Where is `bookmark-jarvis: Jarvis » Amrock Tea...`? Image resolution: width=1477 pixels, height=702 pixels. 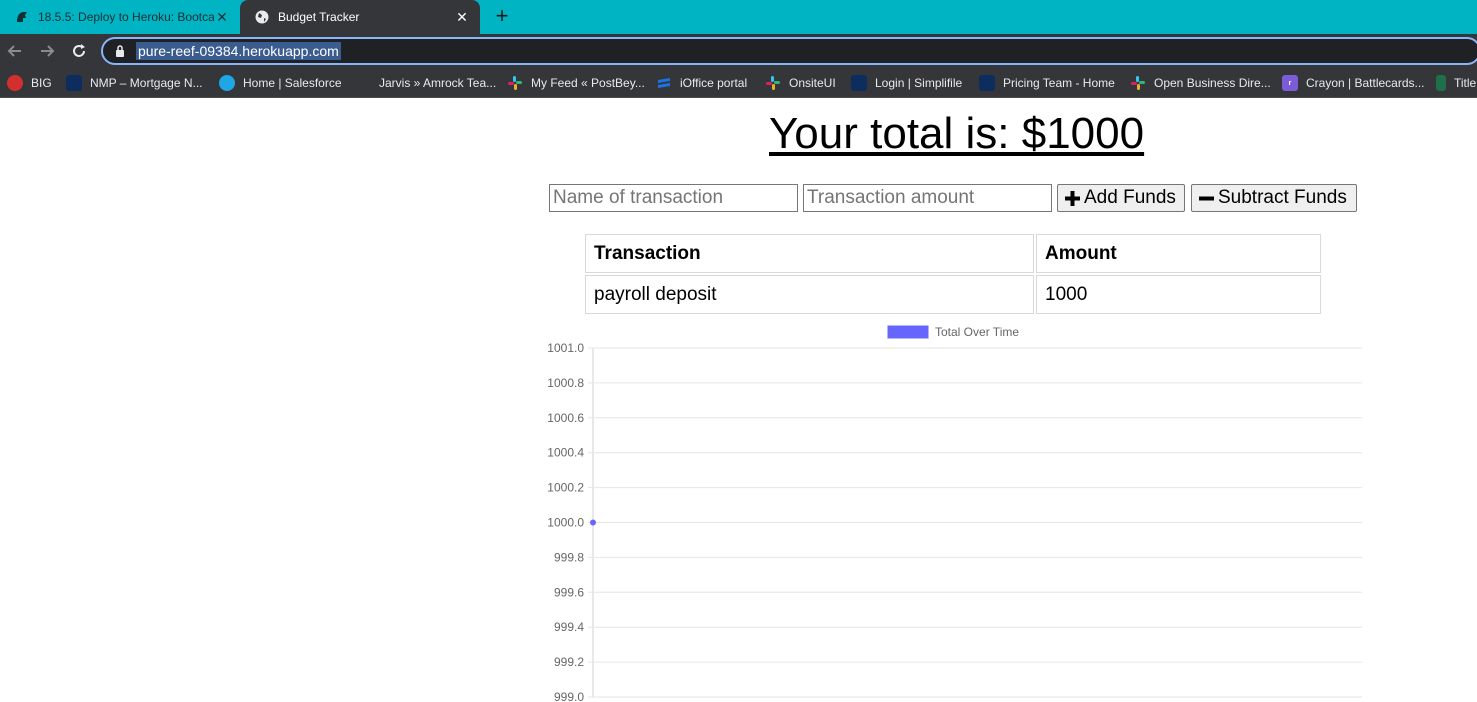 bookmark-jarvis: Jarvis » Amrock Tea... is located at coordinates (426, 82).